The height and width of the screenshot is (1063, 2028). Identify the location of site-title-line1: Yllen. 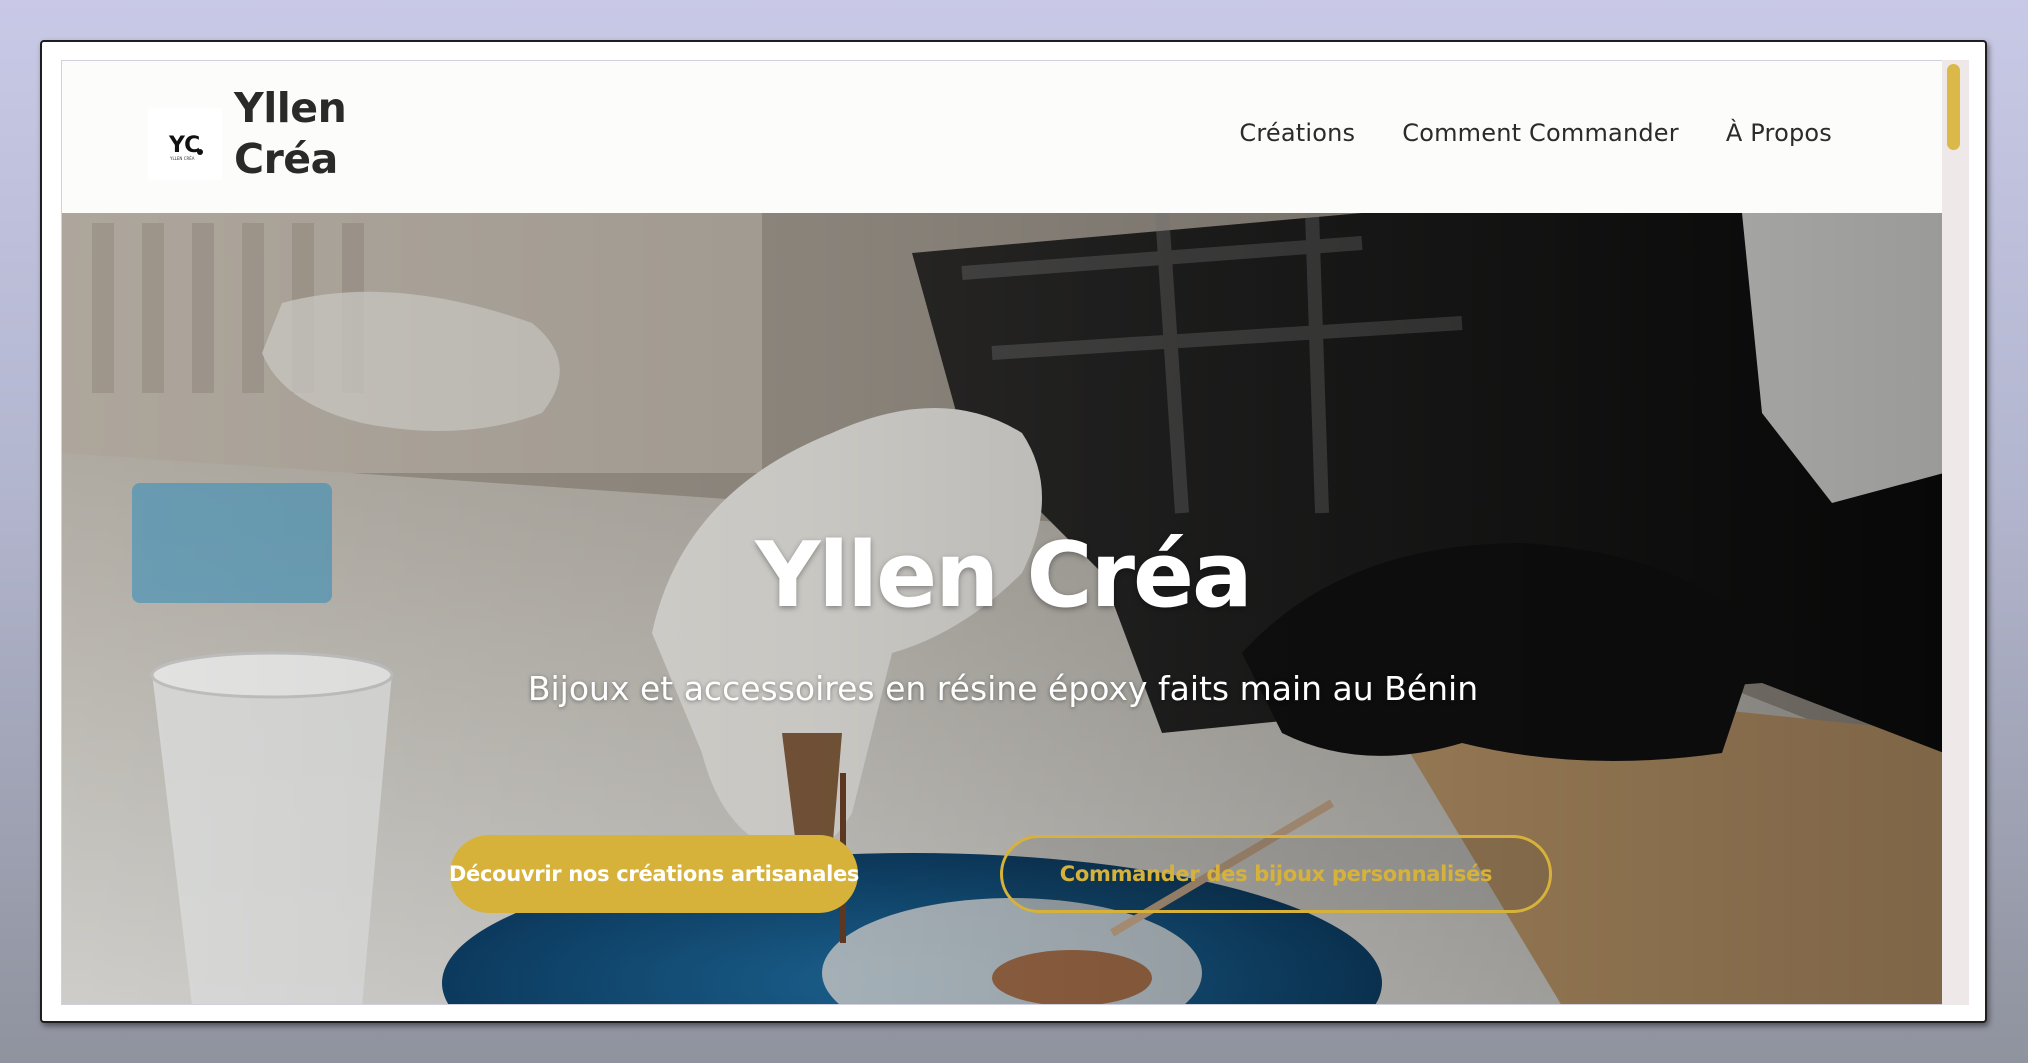
(290, 108).